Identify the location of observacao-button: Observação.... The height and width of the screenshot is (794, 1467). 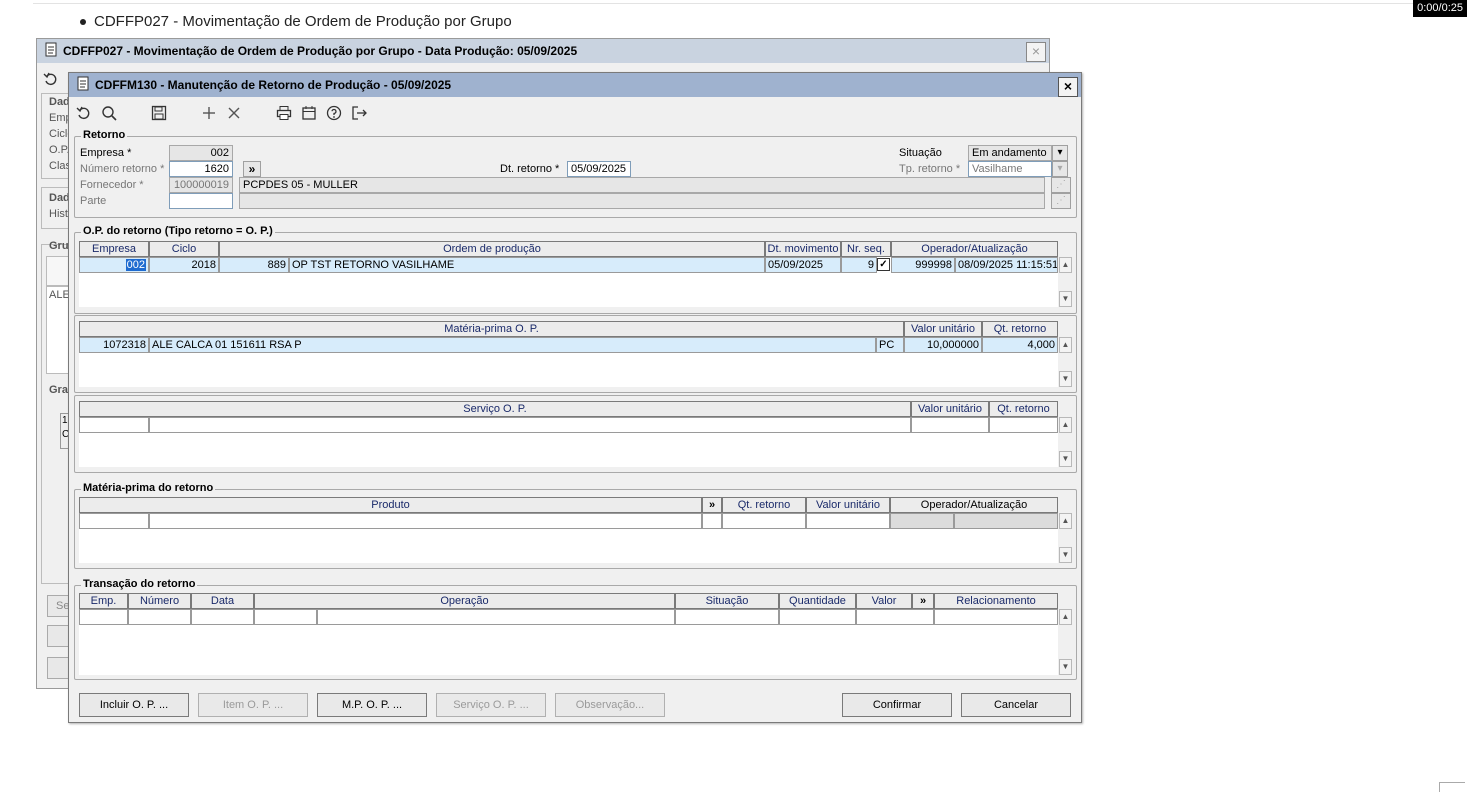
(610, 705).